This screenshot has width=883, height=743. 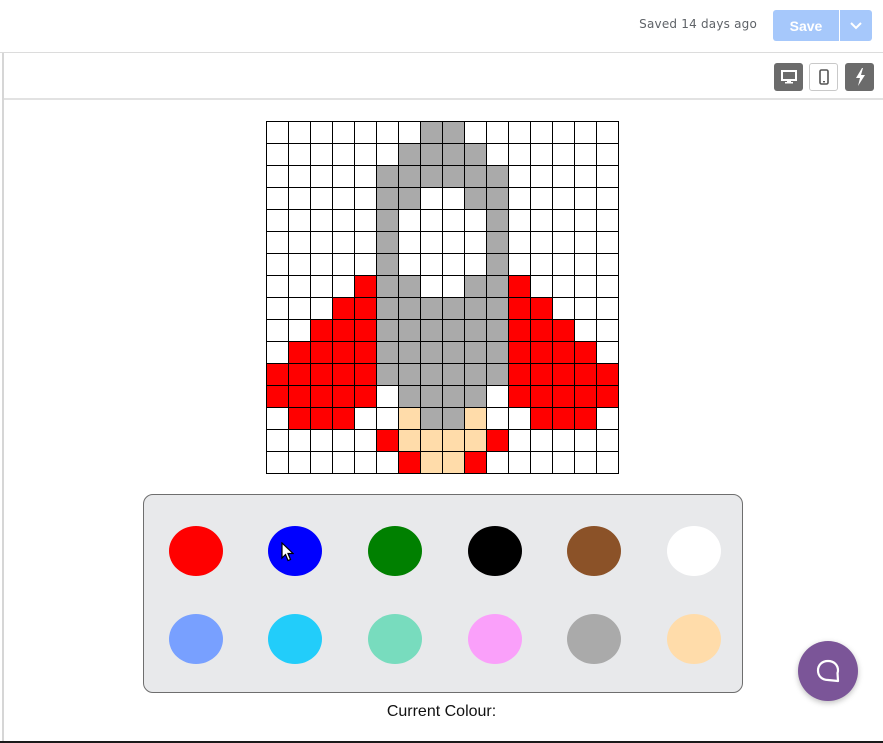 I want to click on swatch-pink, so click(x=495, y=639).